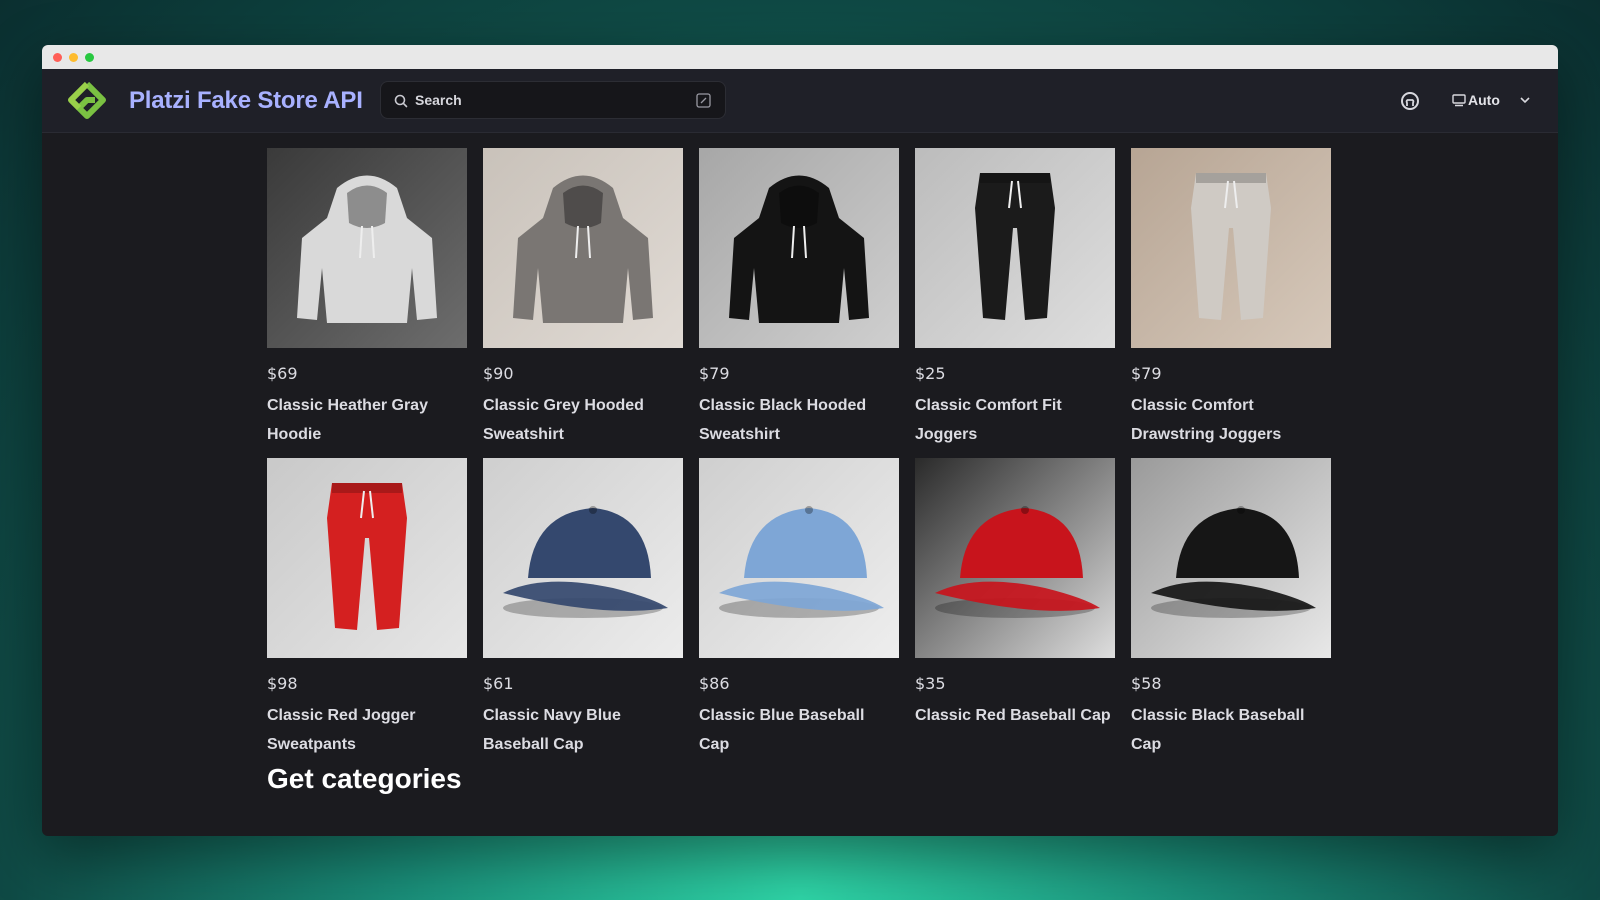 The width and height of the screenshot is (1600, 900). I want to click on product-card: $35 Classic Red Baseball Cap, so click(1015, 594).